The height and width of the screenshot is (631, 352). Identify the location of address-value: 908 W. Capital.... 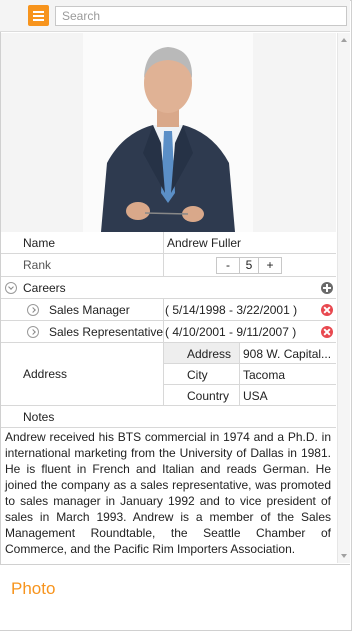
(289, 354).